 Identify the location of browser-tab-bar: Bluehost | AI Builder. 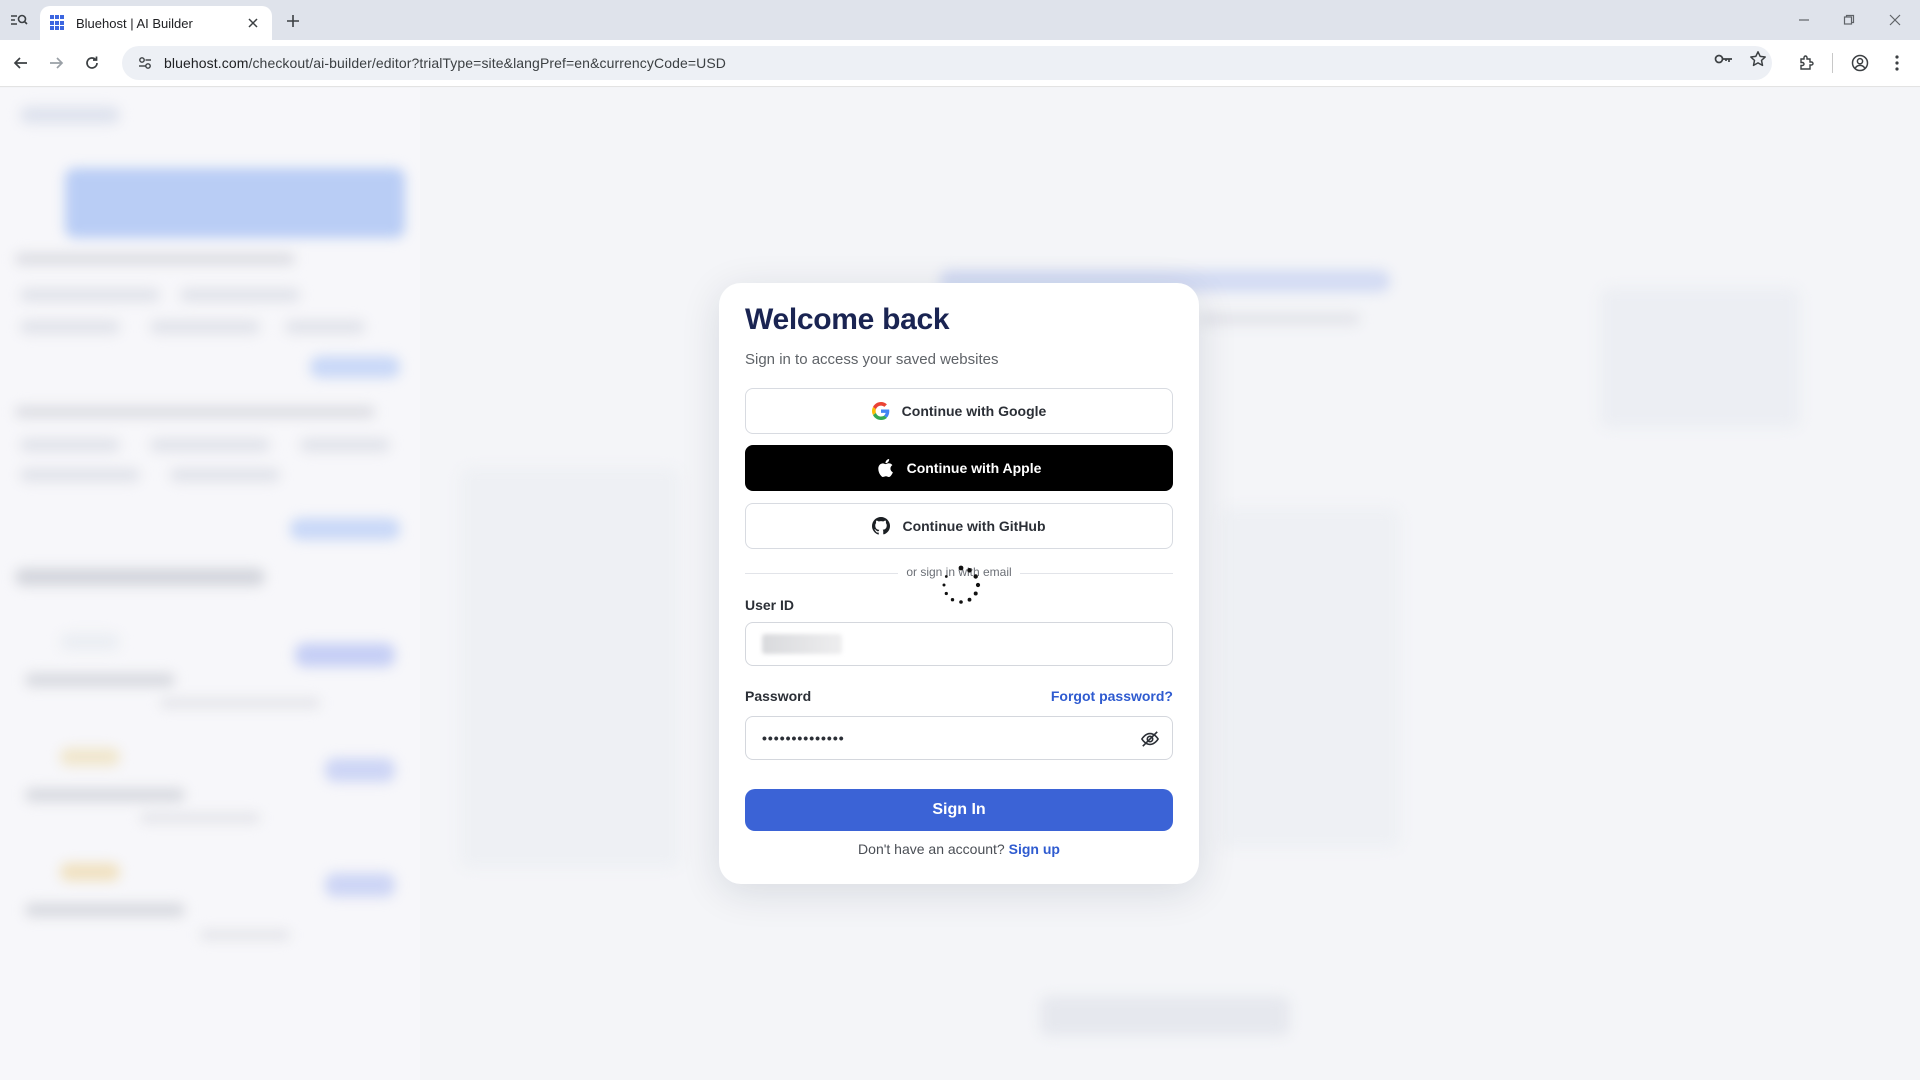
(960, 20).